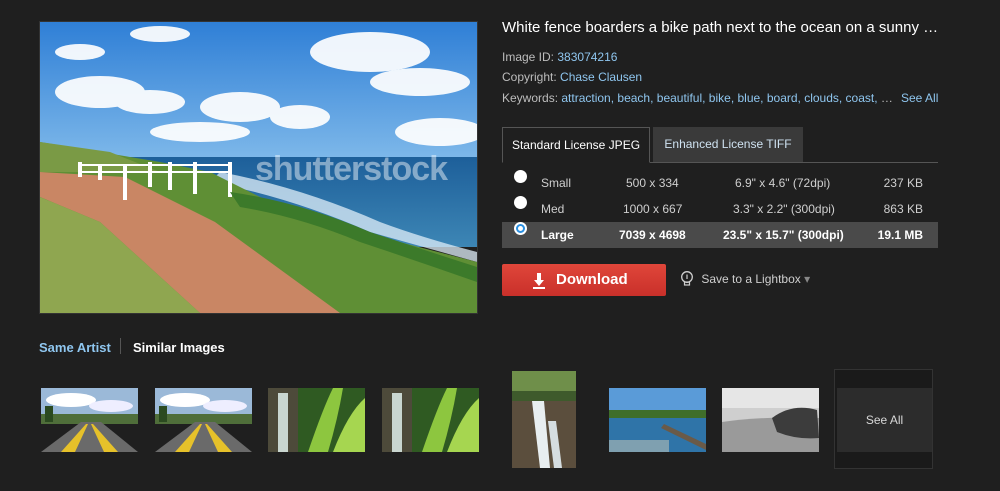 This screenshot has height=491, width=1000. I want to click on copyright-line: Copyright: Chase Clausen, so click(572, 77).